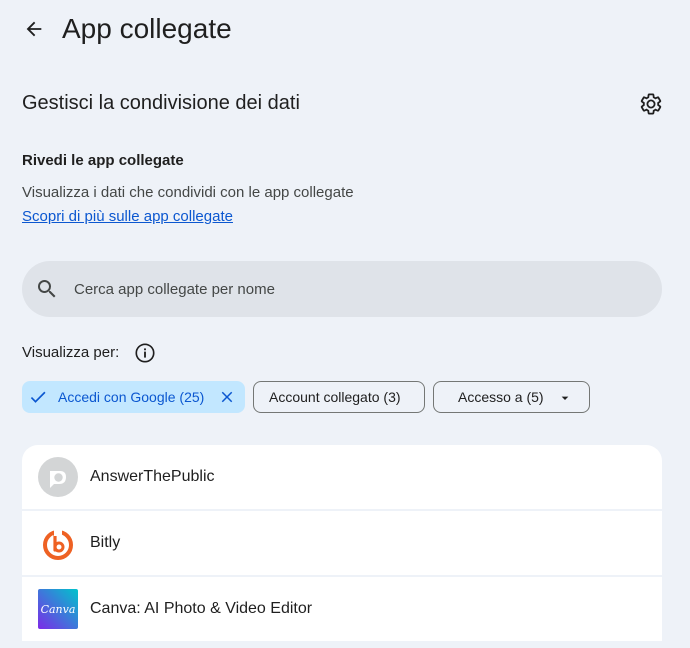 This screenshot has height=648, width=690. What do you see at coordinates (342, 477) in the screenshot?
I see `app-item-answerthepublic: AnswerThePublic` at bounding box center [342, 477].